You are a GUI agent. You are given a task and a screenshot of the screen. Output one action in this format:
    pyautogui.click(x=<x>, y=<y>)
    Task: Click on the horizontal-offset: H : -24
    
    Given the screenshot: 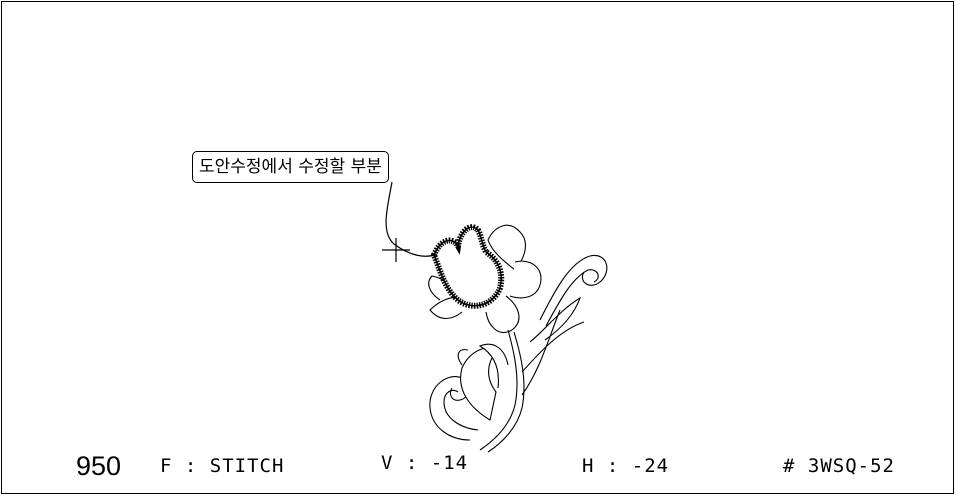 What is the action you would take?
    pyautogui.click(x=626, y=466)
    